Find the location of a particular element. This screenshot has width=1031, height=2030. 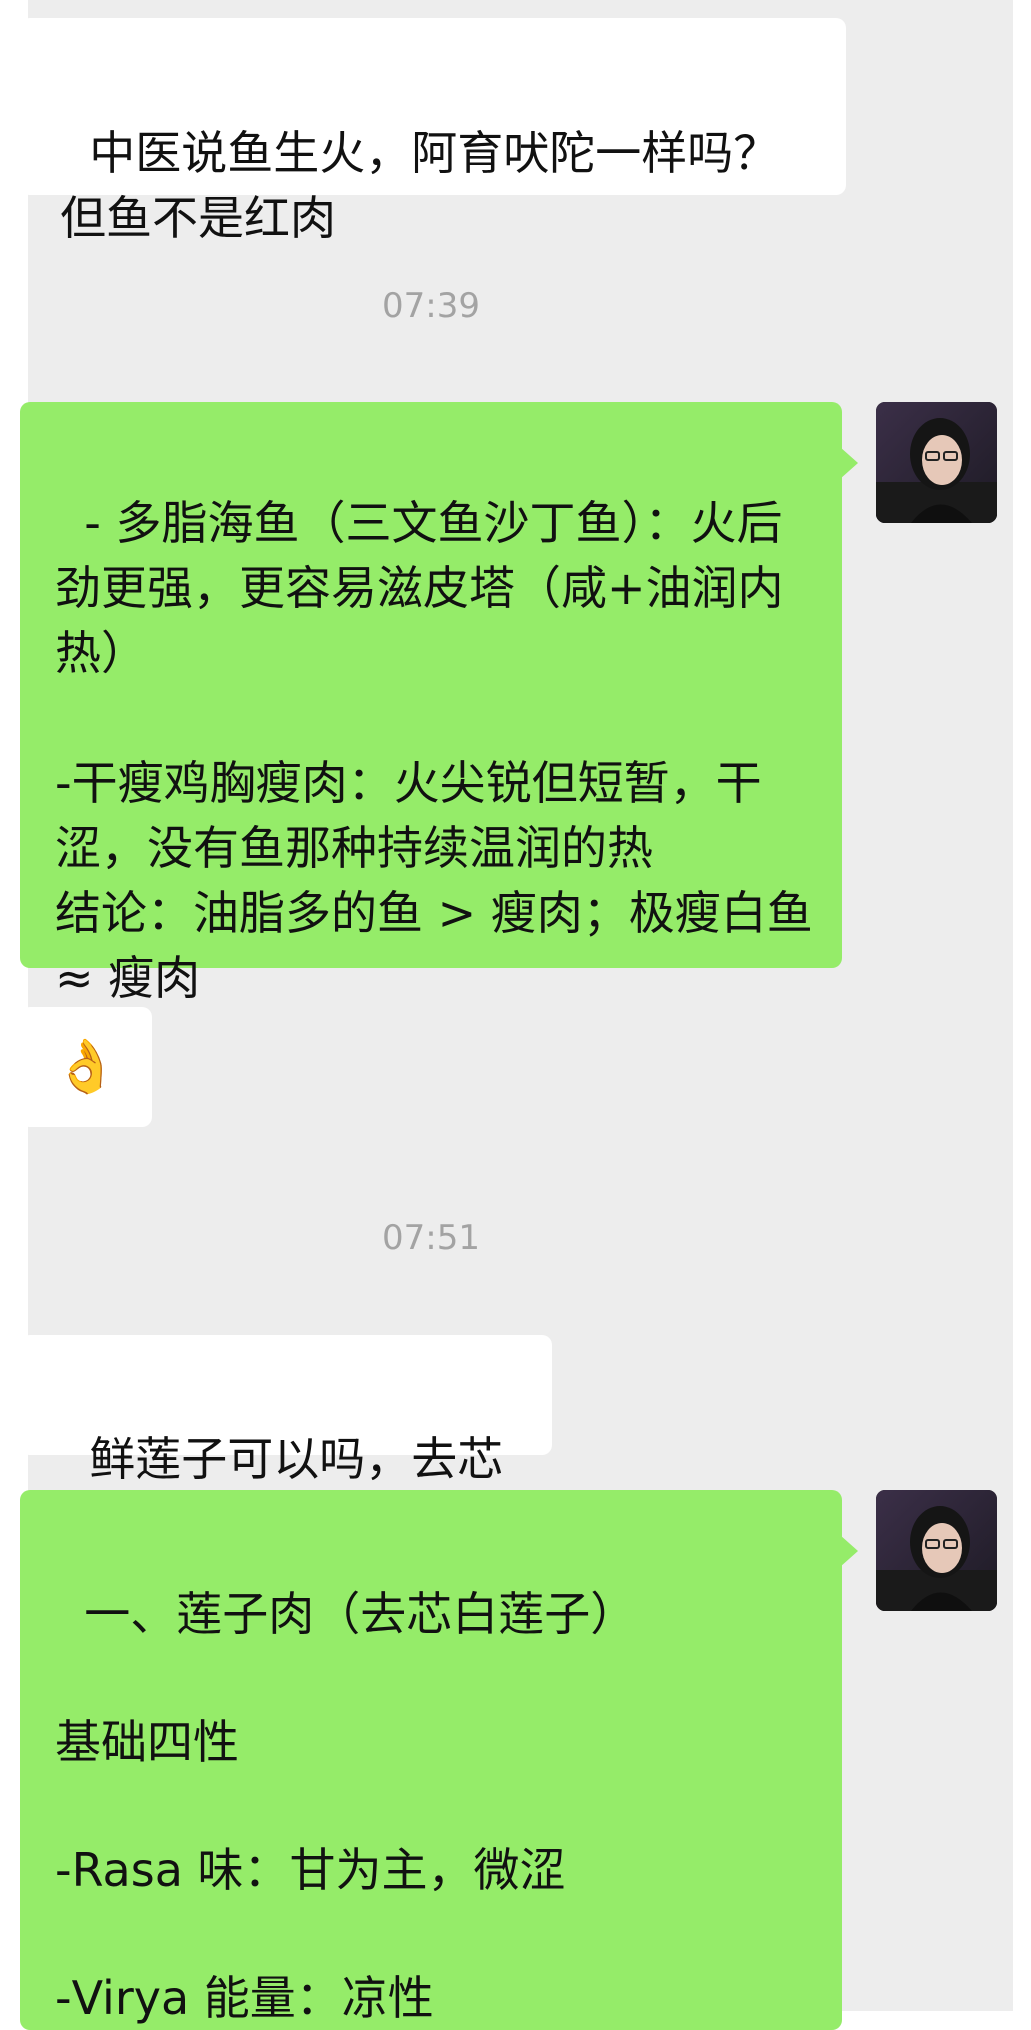

message-text: 鲜莲子可以吗，去芯 is located at coordinates (296, 1459).